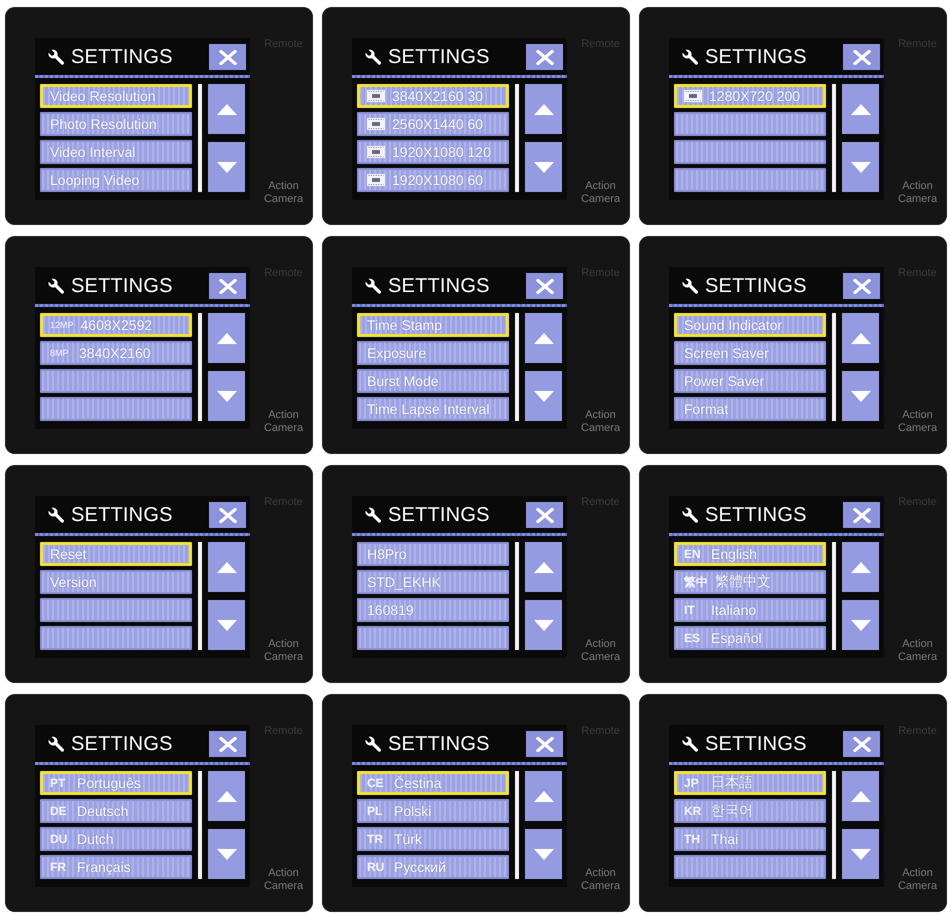  I want to click on menu-item: 12MP 4608X2592, so click(116, 325).